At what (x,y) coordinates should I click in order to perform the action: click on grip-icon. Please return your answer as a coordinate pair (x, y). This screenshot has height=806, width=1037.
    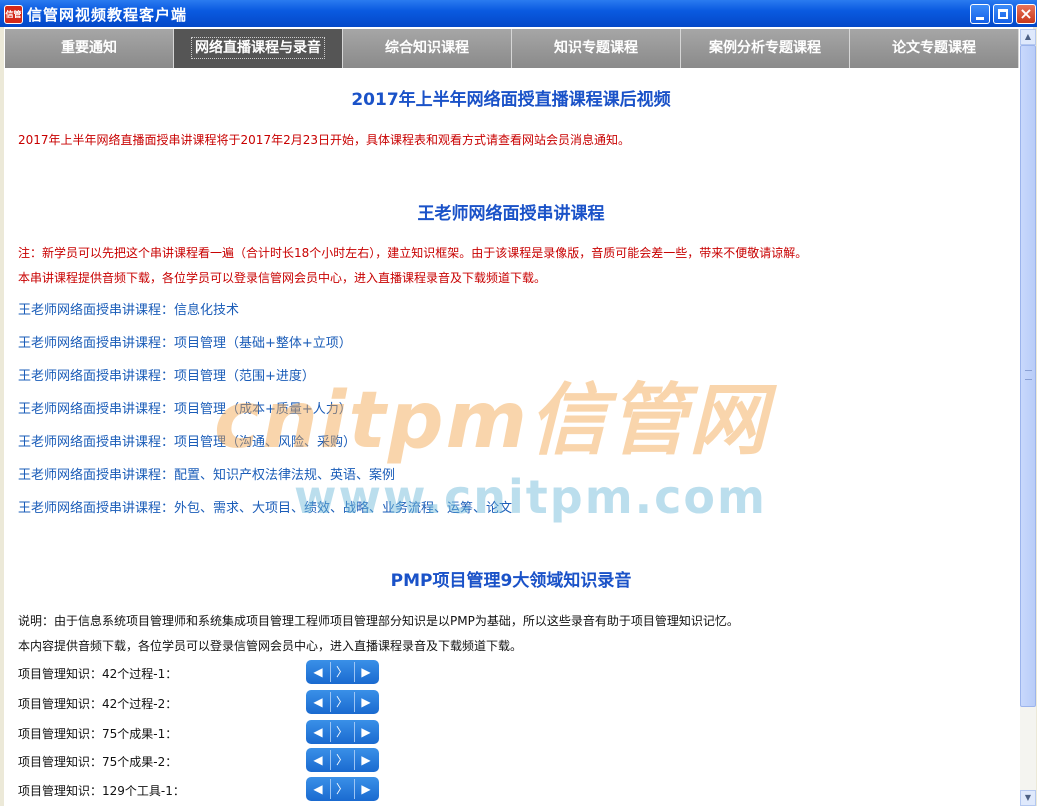
    Looking at the image, I should click on (1028, 375).